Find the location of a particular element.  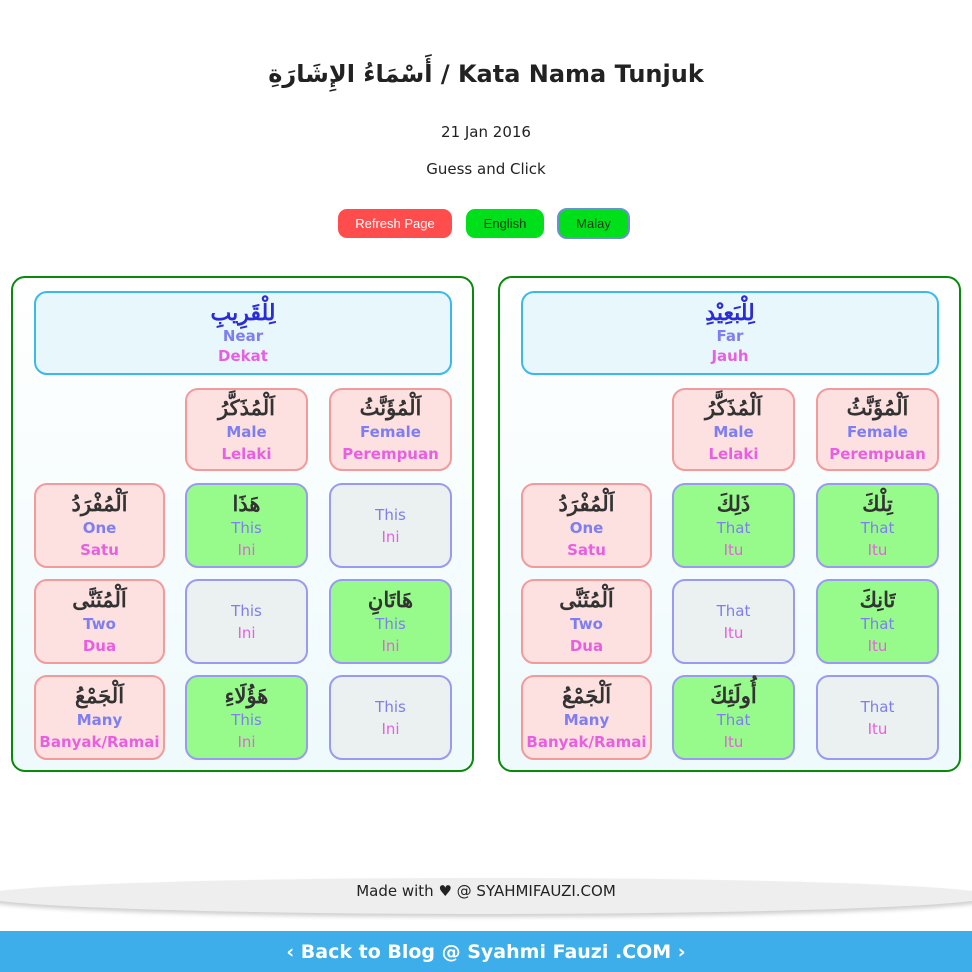

far-header-card: لِلْبَعِيْدِ Far Jauh is located at coordinates (730, 333).